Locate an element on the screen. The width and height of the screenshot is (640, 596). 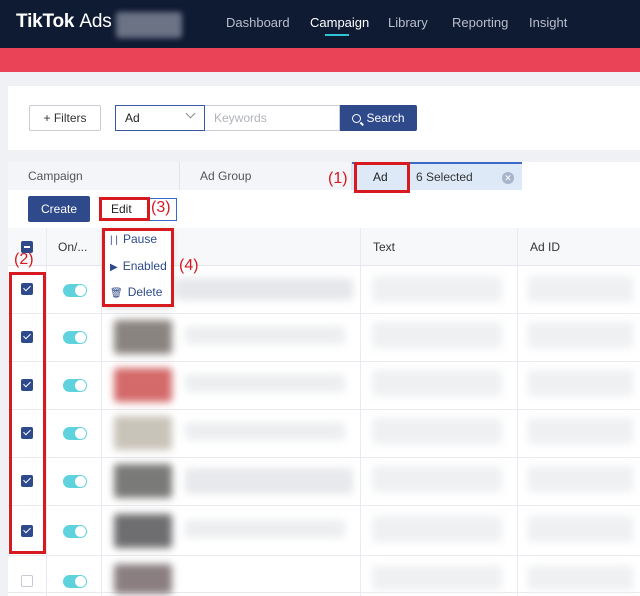
search-button-label: Search is located at coordinates (385, 118).